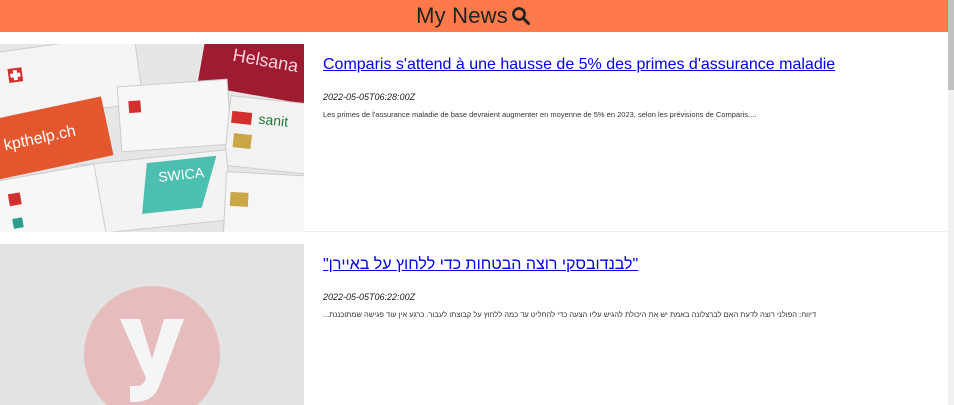 Image resolution: width=954 pixels, height=405 pixels. Describe the element at coordinates (369, 297) in the screenshot. I see `article-timestamp: 2022-05-05T06:22:00Z` at that location.